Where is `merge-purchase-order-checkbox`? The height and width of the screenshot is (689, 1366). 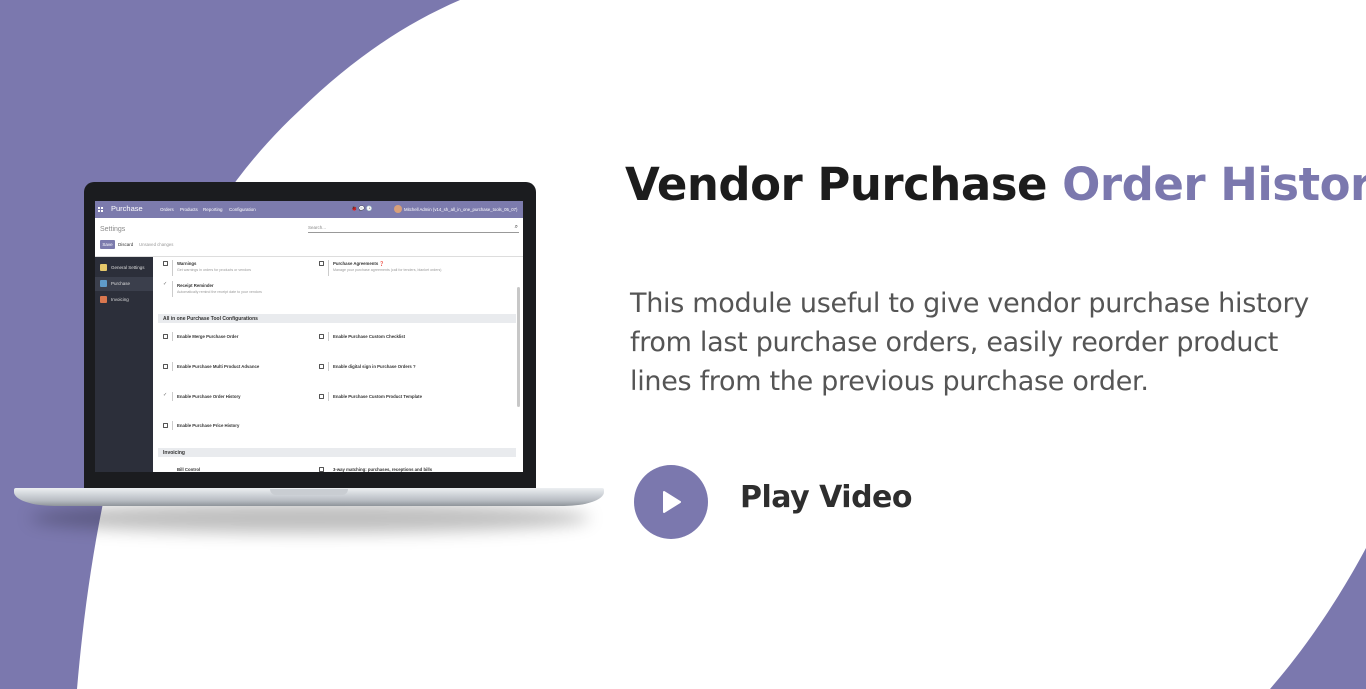 merge-purchase-order-checkbox is located at coordinates (165, 336).